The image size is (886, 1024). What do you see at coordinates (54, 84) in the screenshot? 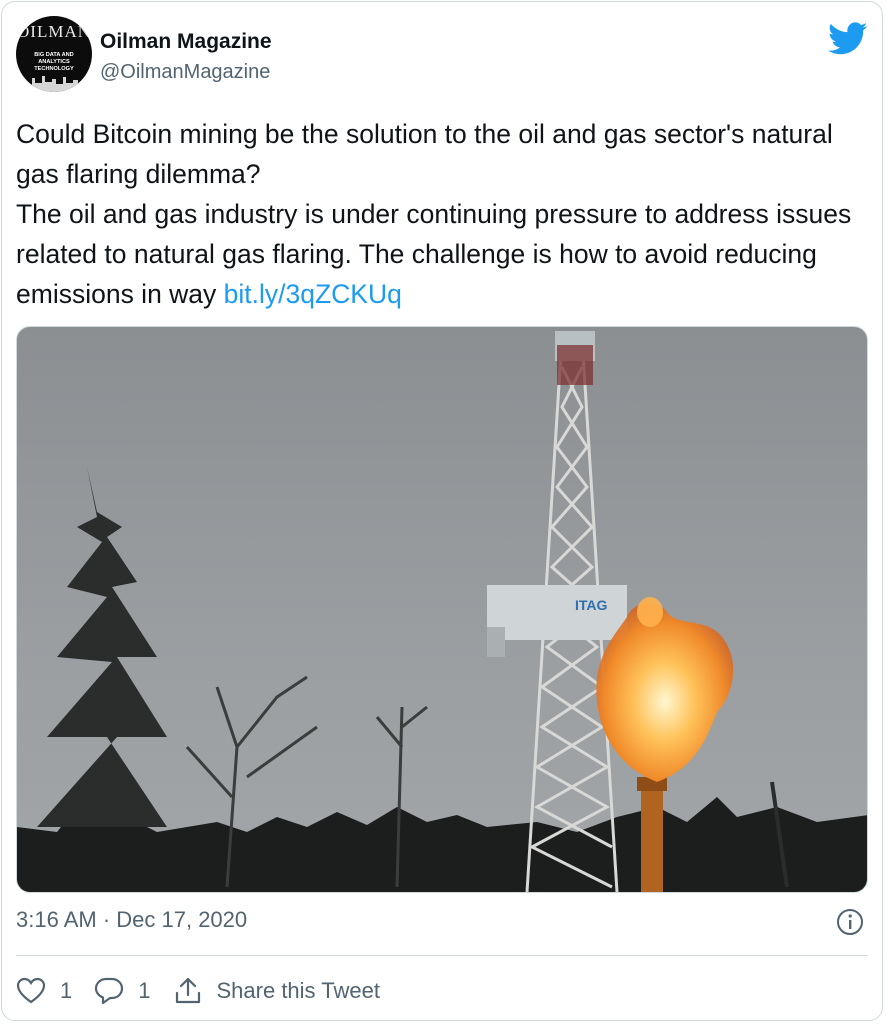
I see `avatar-skyline-graphic` at bounding box center [54, 84].